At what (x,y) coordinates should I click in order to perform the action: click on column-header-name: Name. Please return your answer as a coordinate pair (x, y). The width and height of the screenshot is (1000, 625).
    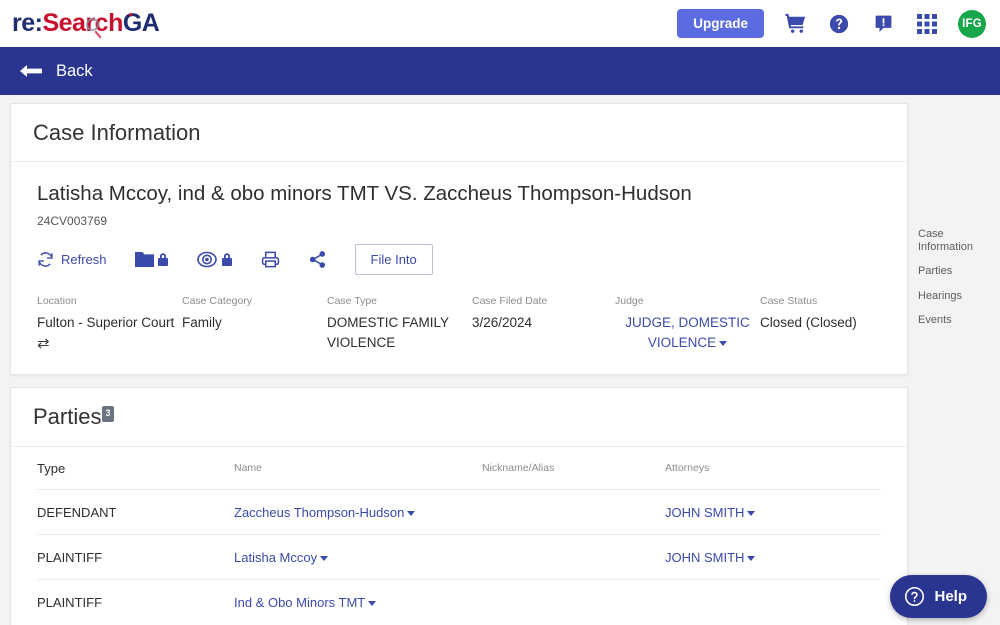
    Looking at the image, I should click on (358, 475).